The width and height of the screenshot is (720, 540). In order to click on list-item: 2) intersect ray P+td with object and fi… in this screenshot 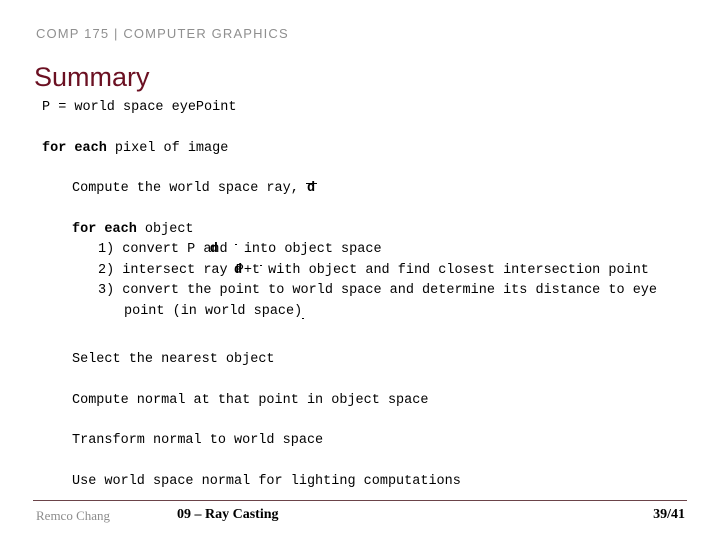, I will do `click(373, 270)`.